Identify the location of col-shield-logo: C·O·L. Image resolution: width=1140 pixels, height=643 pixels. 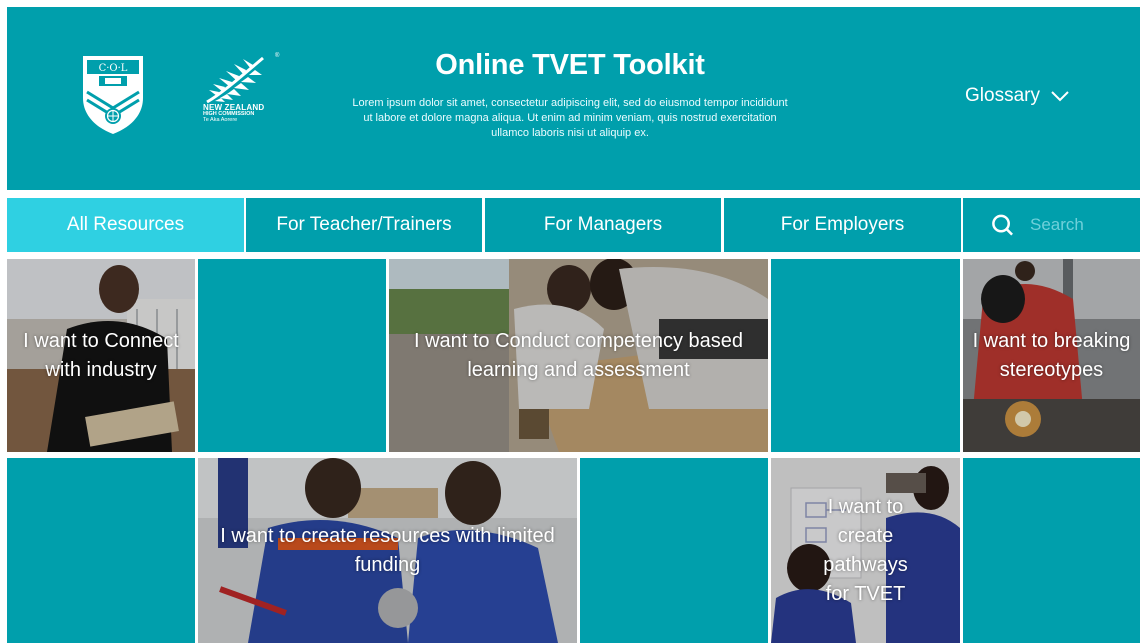
(113, 95).